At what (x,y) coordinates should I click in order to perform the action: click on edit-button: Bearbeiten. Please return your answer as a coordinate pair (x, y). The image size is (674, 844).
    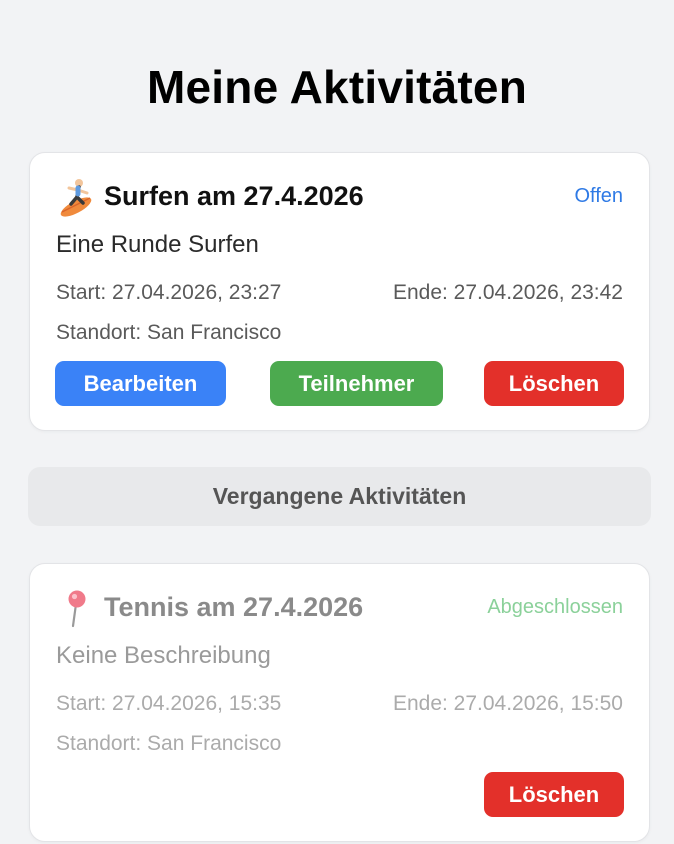
    Looking at the image, I should click on (140, 383).